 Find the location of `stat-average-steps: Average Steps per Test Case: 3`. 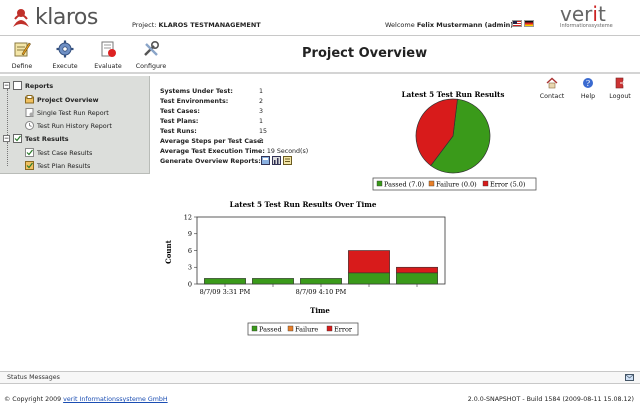

stat-average-steps: Average Steps per Test Case: 3 is located at coordinates (212, 141).